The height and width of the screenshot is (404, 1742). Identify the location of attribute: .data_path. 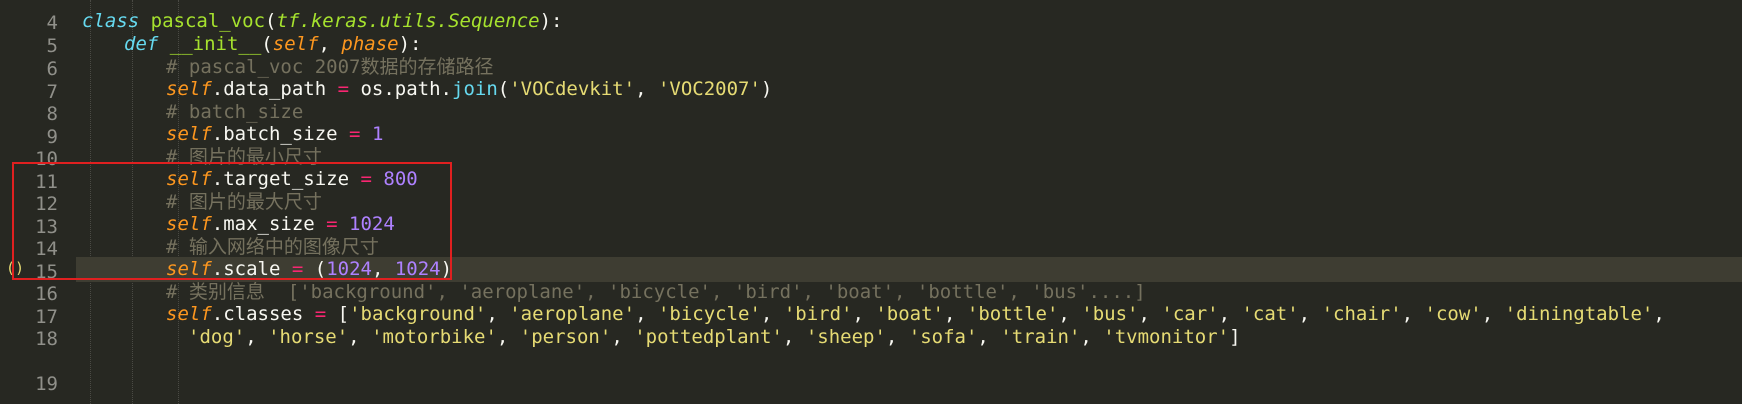
(269, 89).